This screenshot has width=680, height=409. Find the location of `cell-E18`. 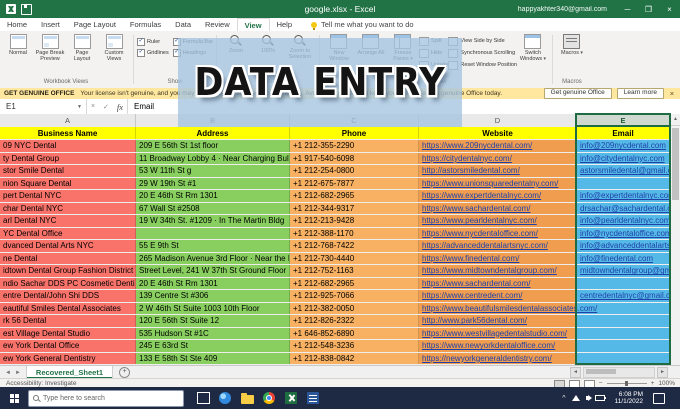

cell-E18 is located at coordinates (623, 346).